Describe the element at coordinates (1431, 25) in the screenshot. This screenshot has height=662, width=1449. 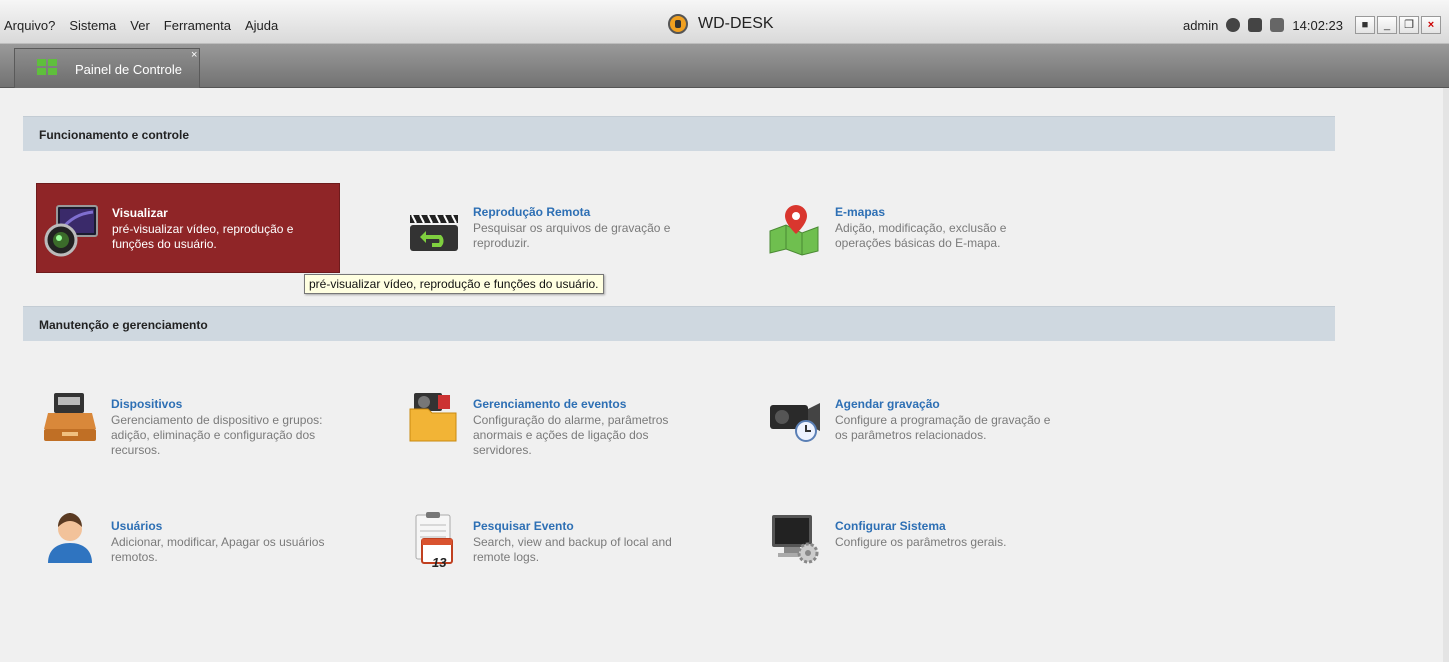
I see `close-icon: ×` at that location.